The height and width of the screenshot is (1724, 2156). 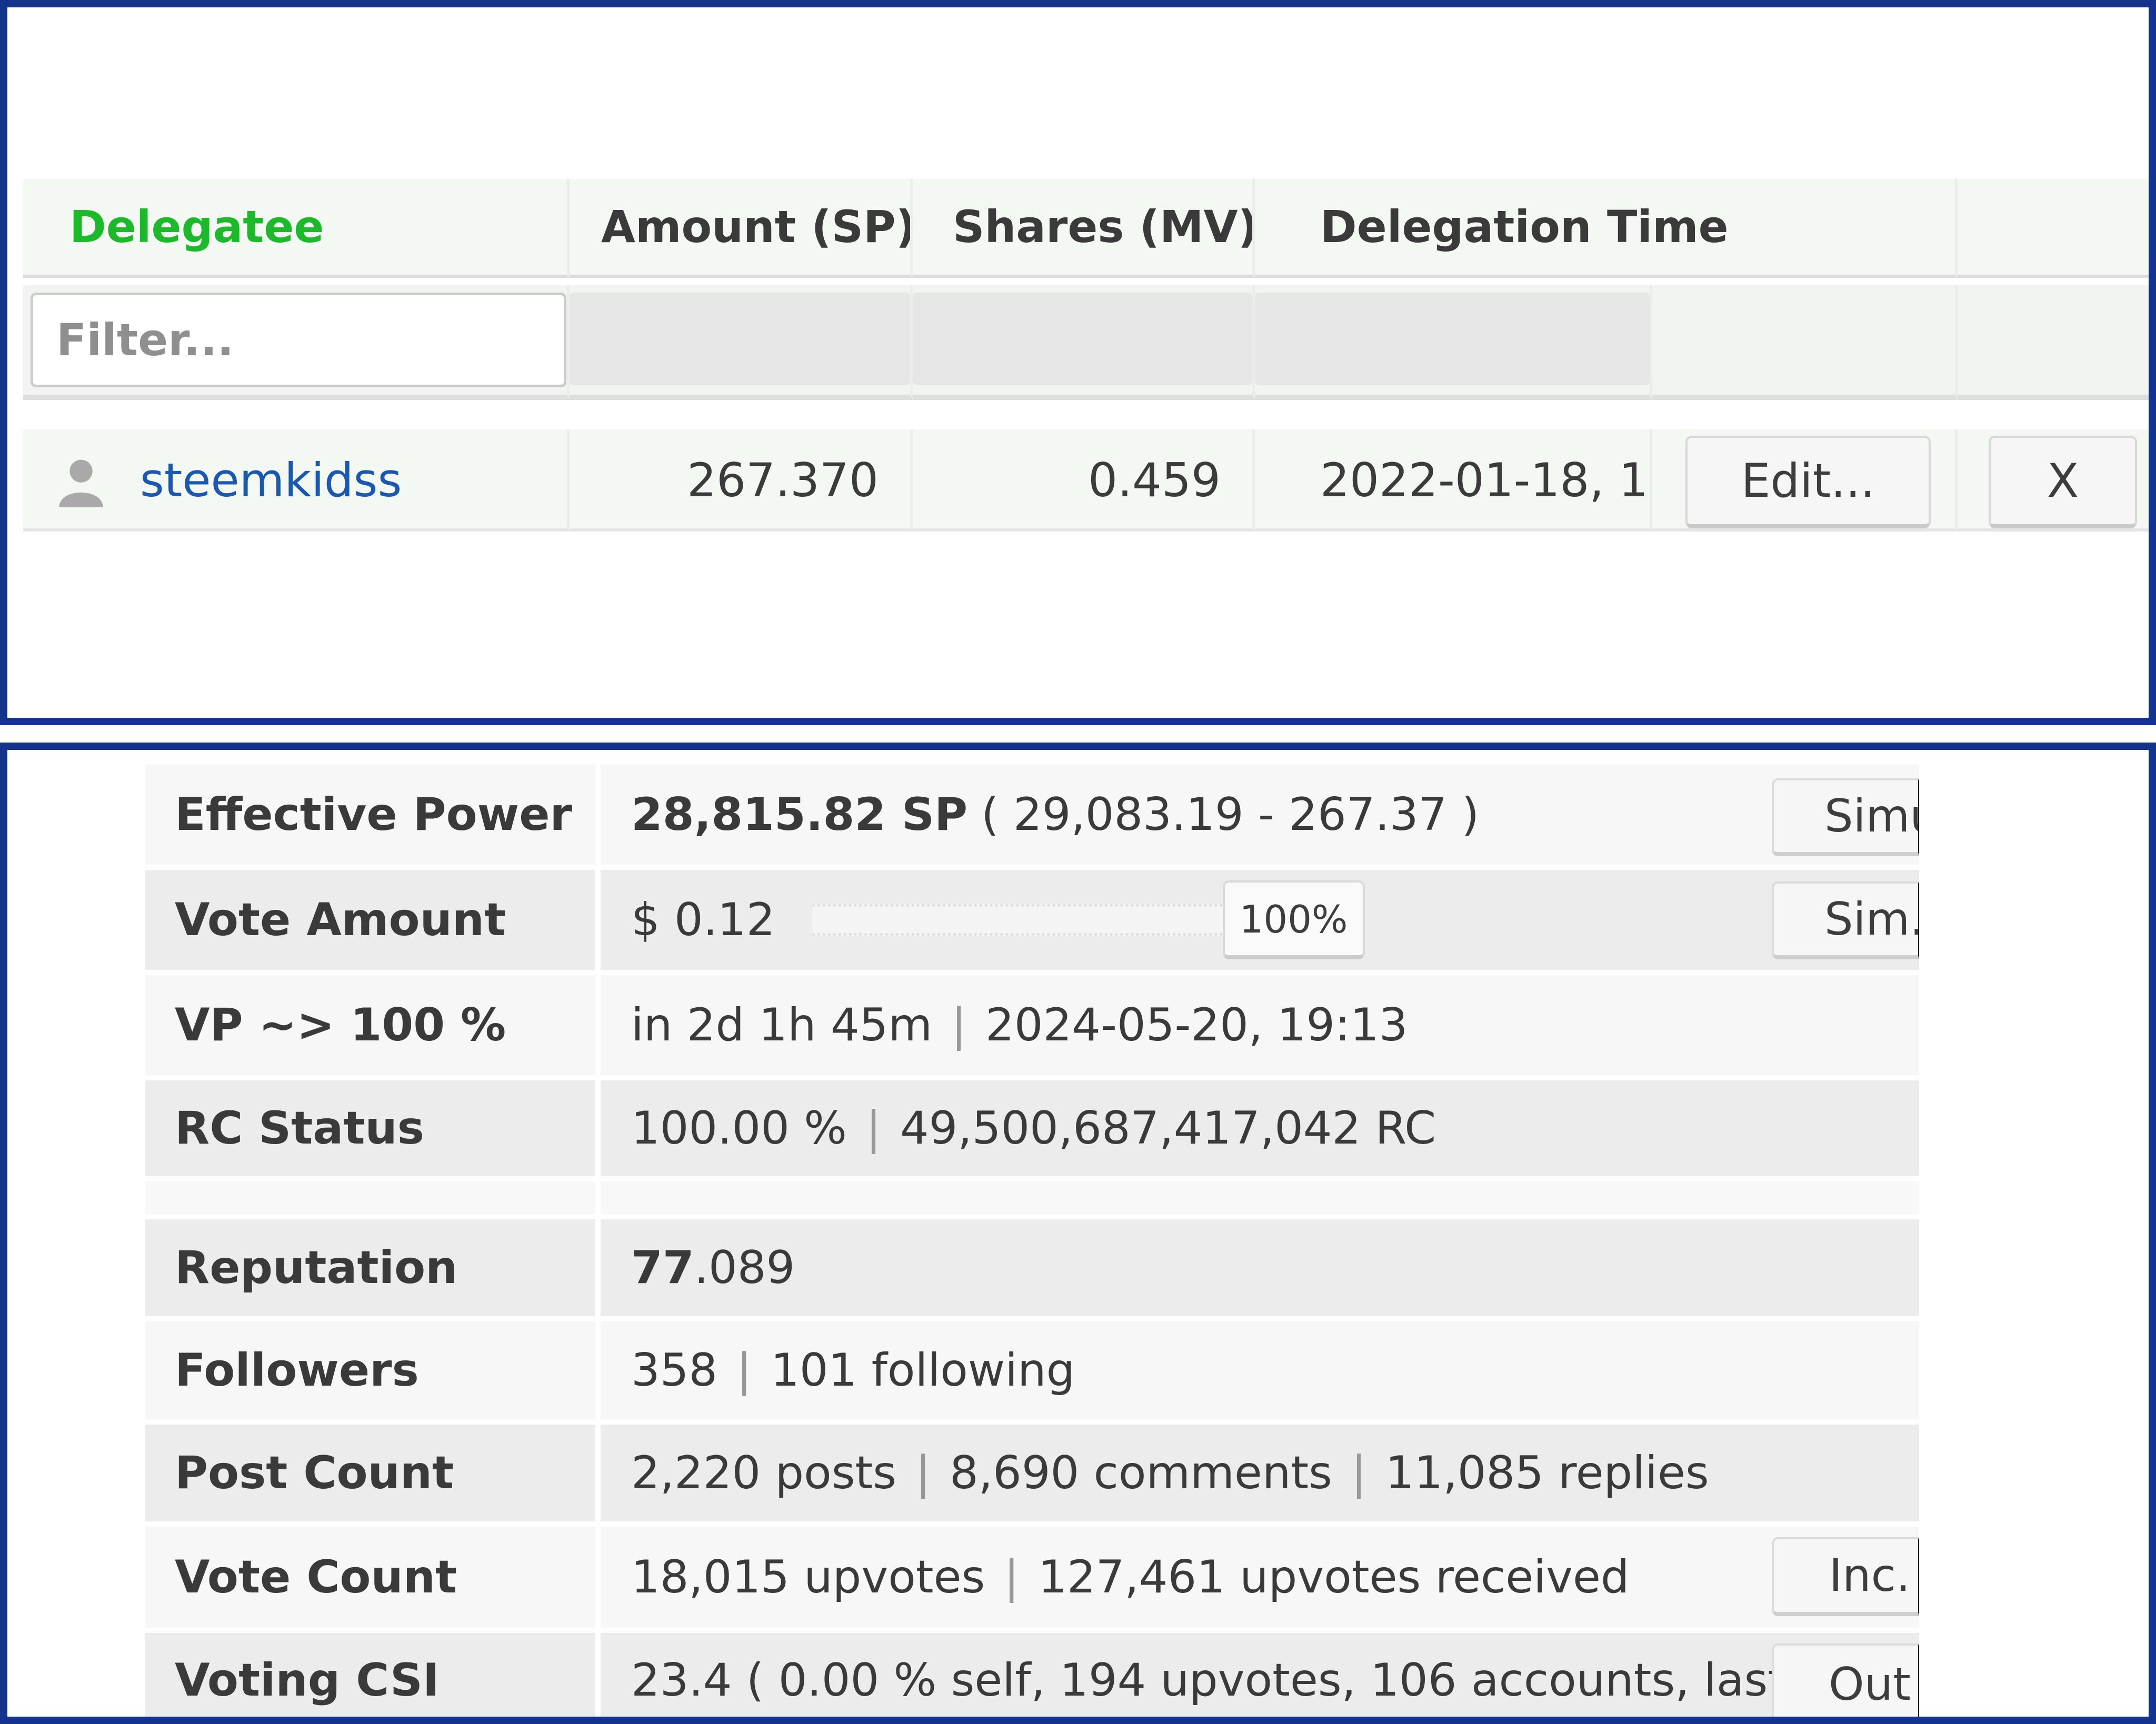 I want to click on spacer-label, so click(x=370, y=1197).